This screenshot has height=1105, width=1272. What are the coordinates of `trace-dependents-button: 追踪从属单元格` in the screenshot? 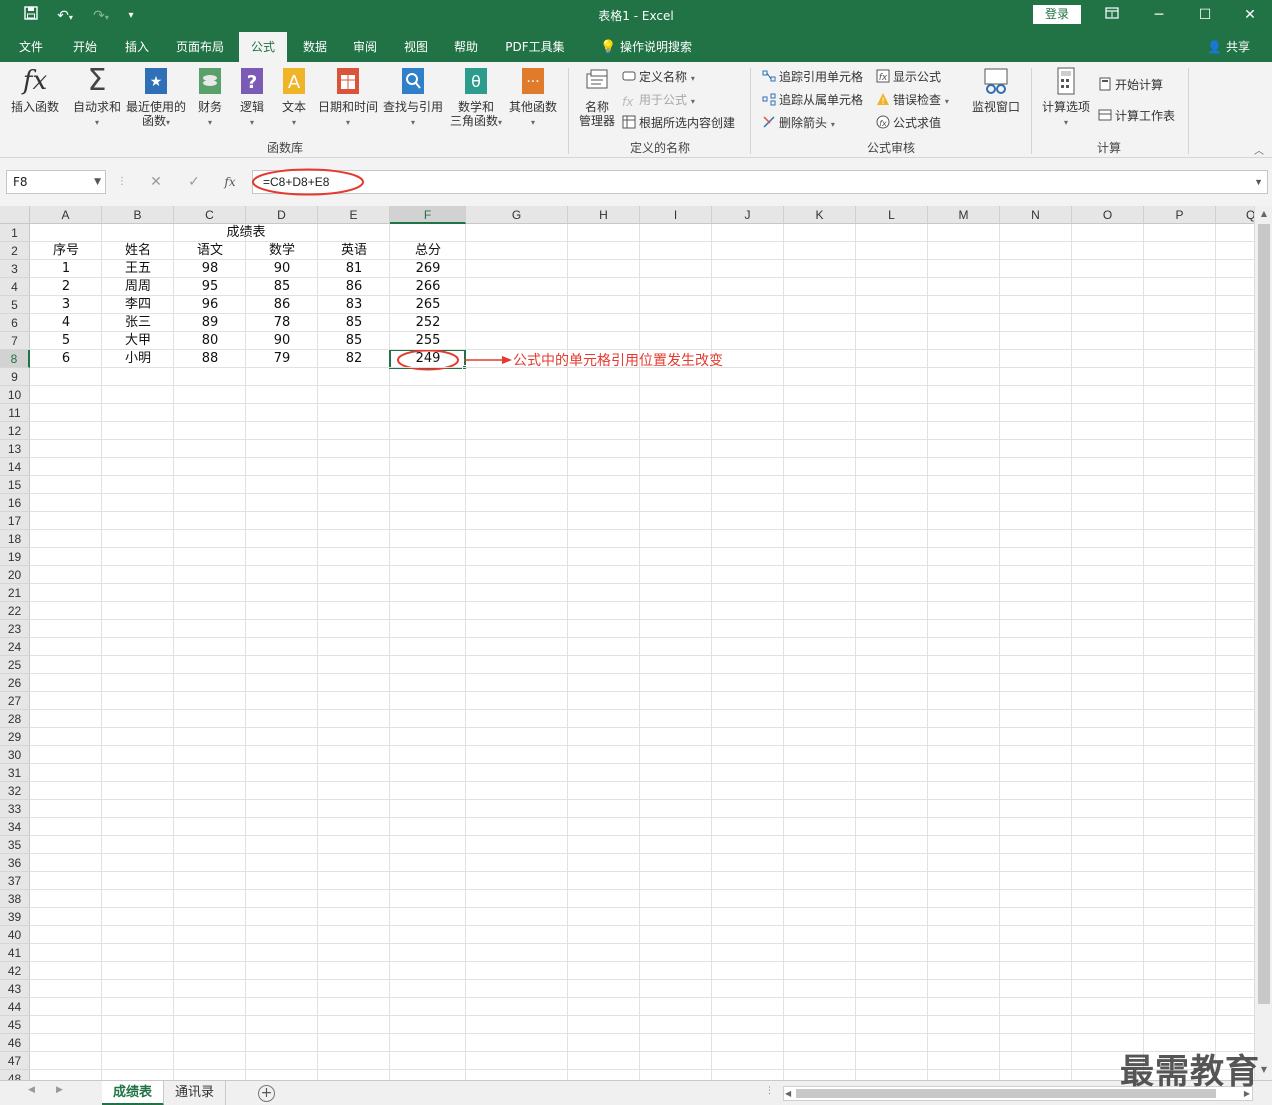 It's located at (812, 100).